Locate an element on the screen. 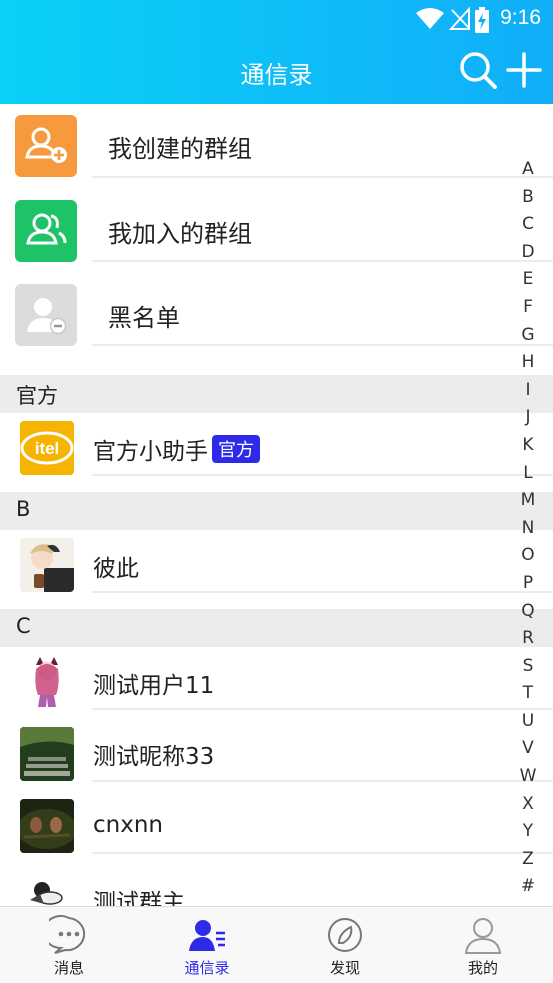 This screenshot has width=553, height=983. contact-row: cnxnn is located at coordinates (276, 822).